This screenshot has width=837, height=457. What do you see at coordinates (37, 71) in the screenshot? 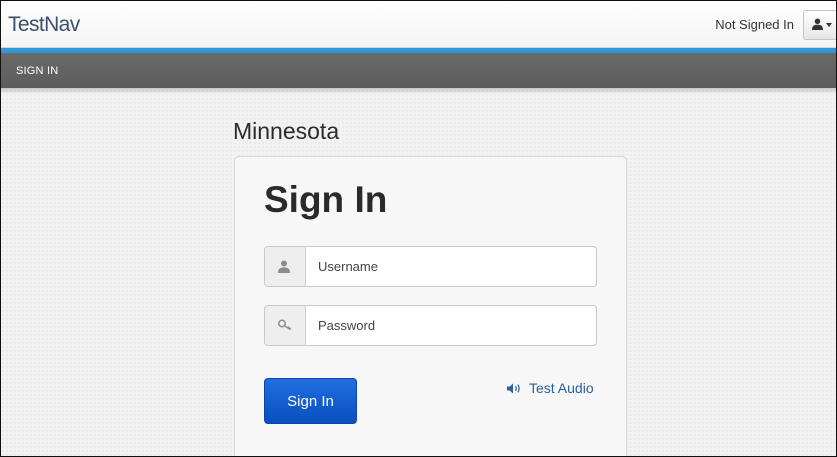
I see `nav-item-sign-in: SIGN IN` at bounding box center [37, 71].